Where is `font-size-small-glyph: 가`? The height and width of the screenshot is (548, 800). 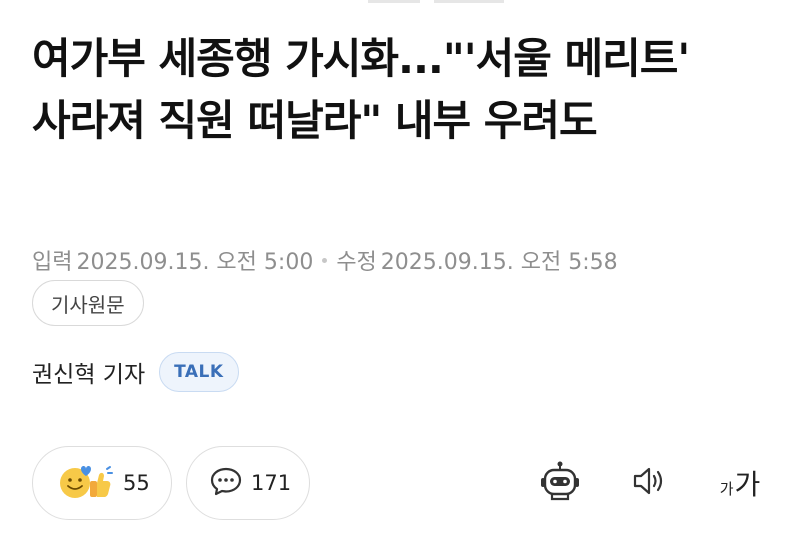 font-size-small-glyph: 가 is located at coordinates (726, 489).